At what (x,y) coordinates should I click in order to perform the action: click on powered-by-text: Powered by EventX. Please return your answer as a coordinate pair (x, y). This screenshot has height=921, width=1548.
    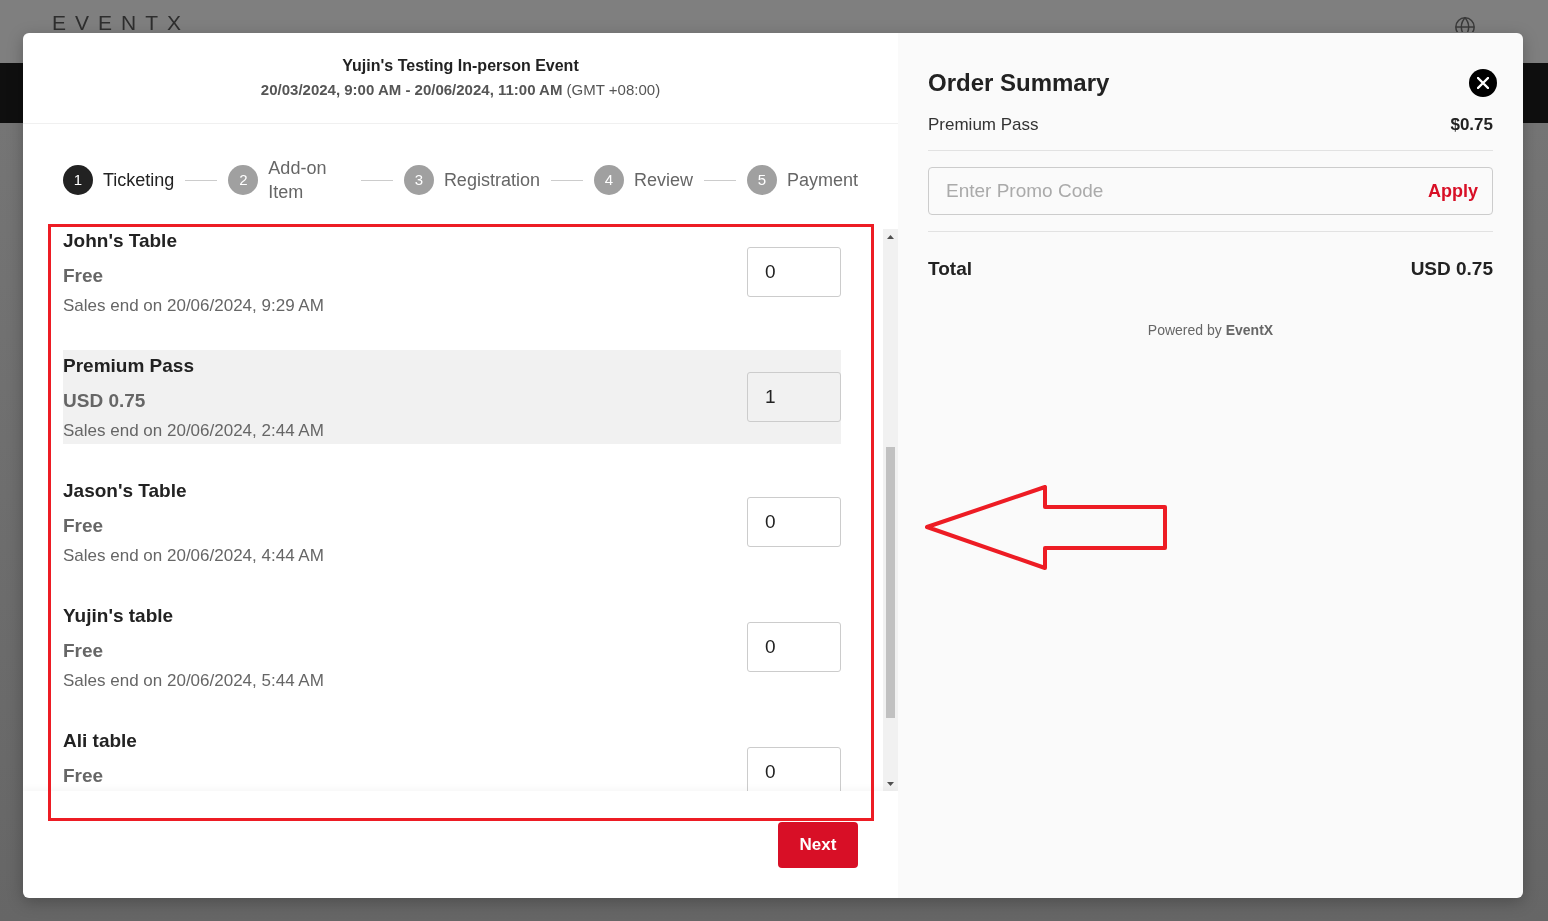
    Looking at the image, I should click on (1210, 330).